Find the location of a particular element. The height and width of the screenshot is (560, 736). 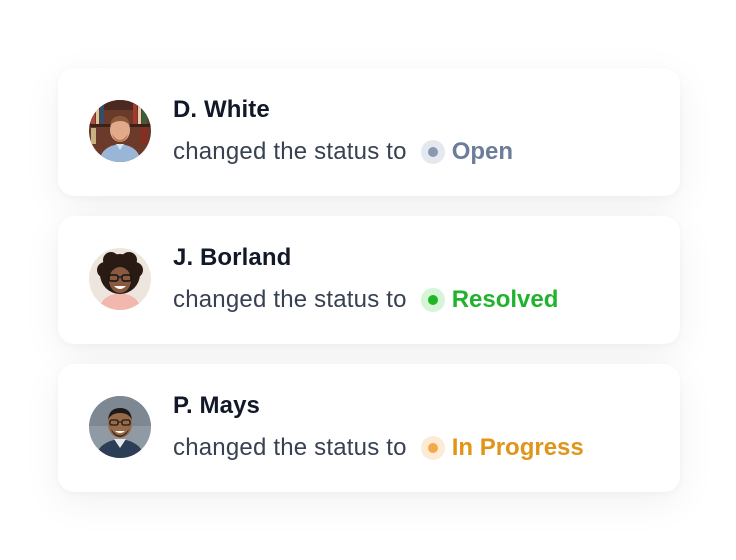

activity-line: changed the status to Open is located at coordinates (343, 152).